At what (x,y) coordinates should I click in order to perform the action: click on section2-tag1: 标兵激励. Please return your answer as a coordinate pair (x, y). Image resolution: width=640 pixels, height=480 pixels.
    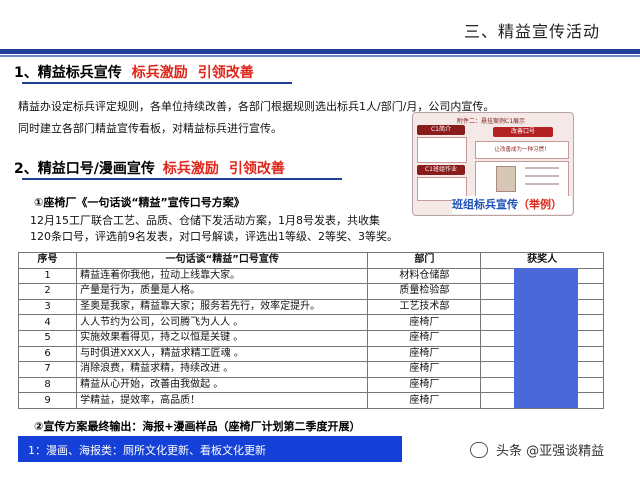
    Looking at the image, I should click on (190, 169).